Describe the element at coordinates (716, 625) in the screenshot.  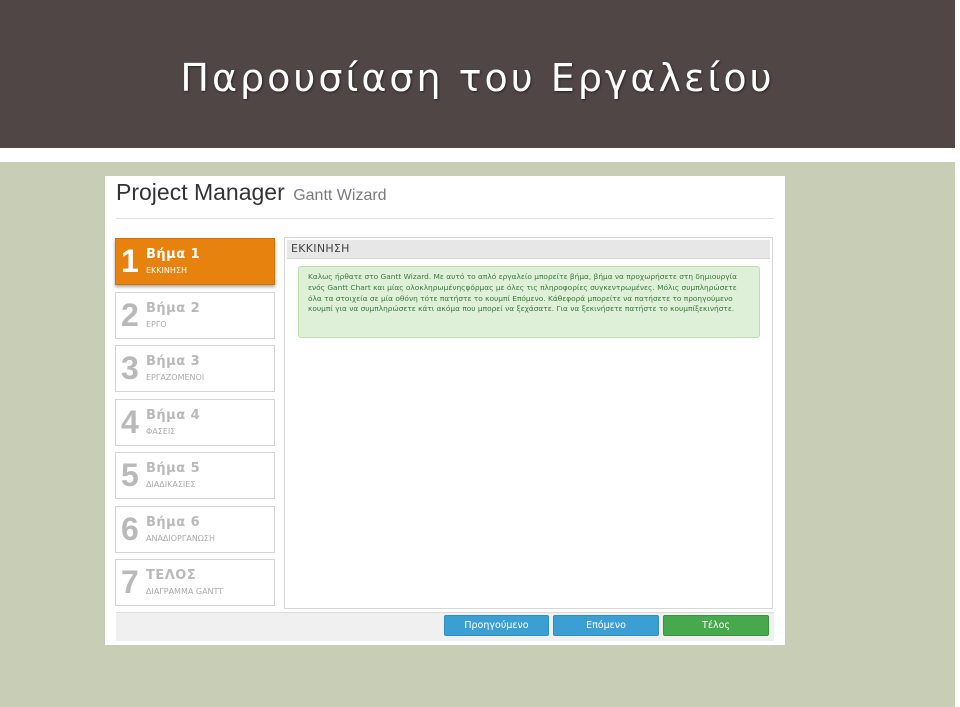
I see `finish-button: Τέλος` at that location.